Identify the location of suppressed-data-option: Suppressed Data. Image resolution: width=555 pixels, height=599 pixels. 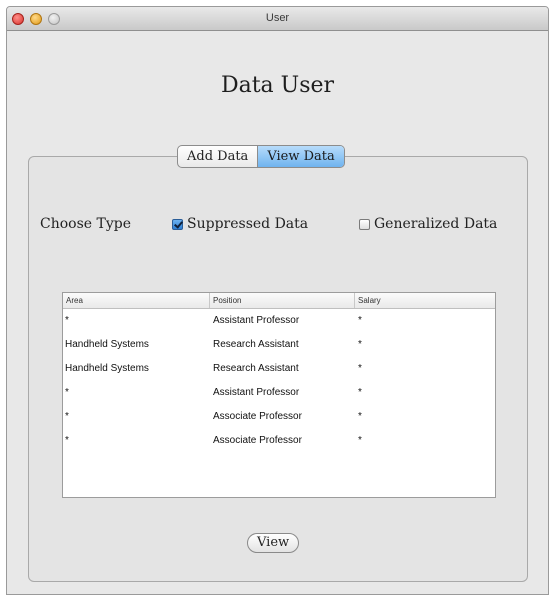
(240, 224).